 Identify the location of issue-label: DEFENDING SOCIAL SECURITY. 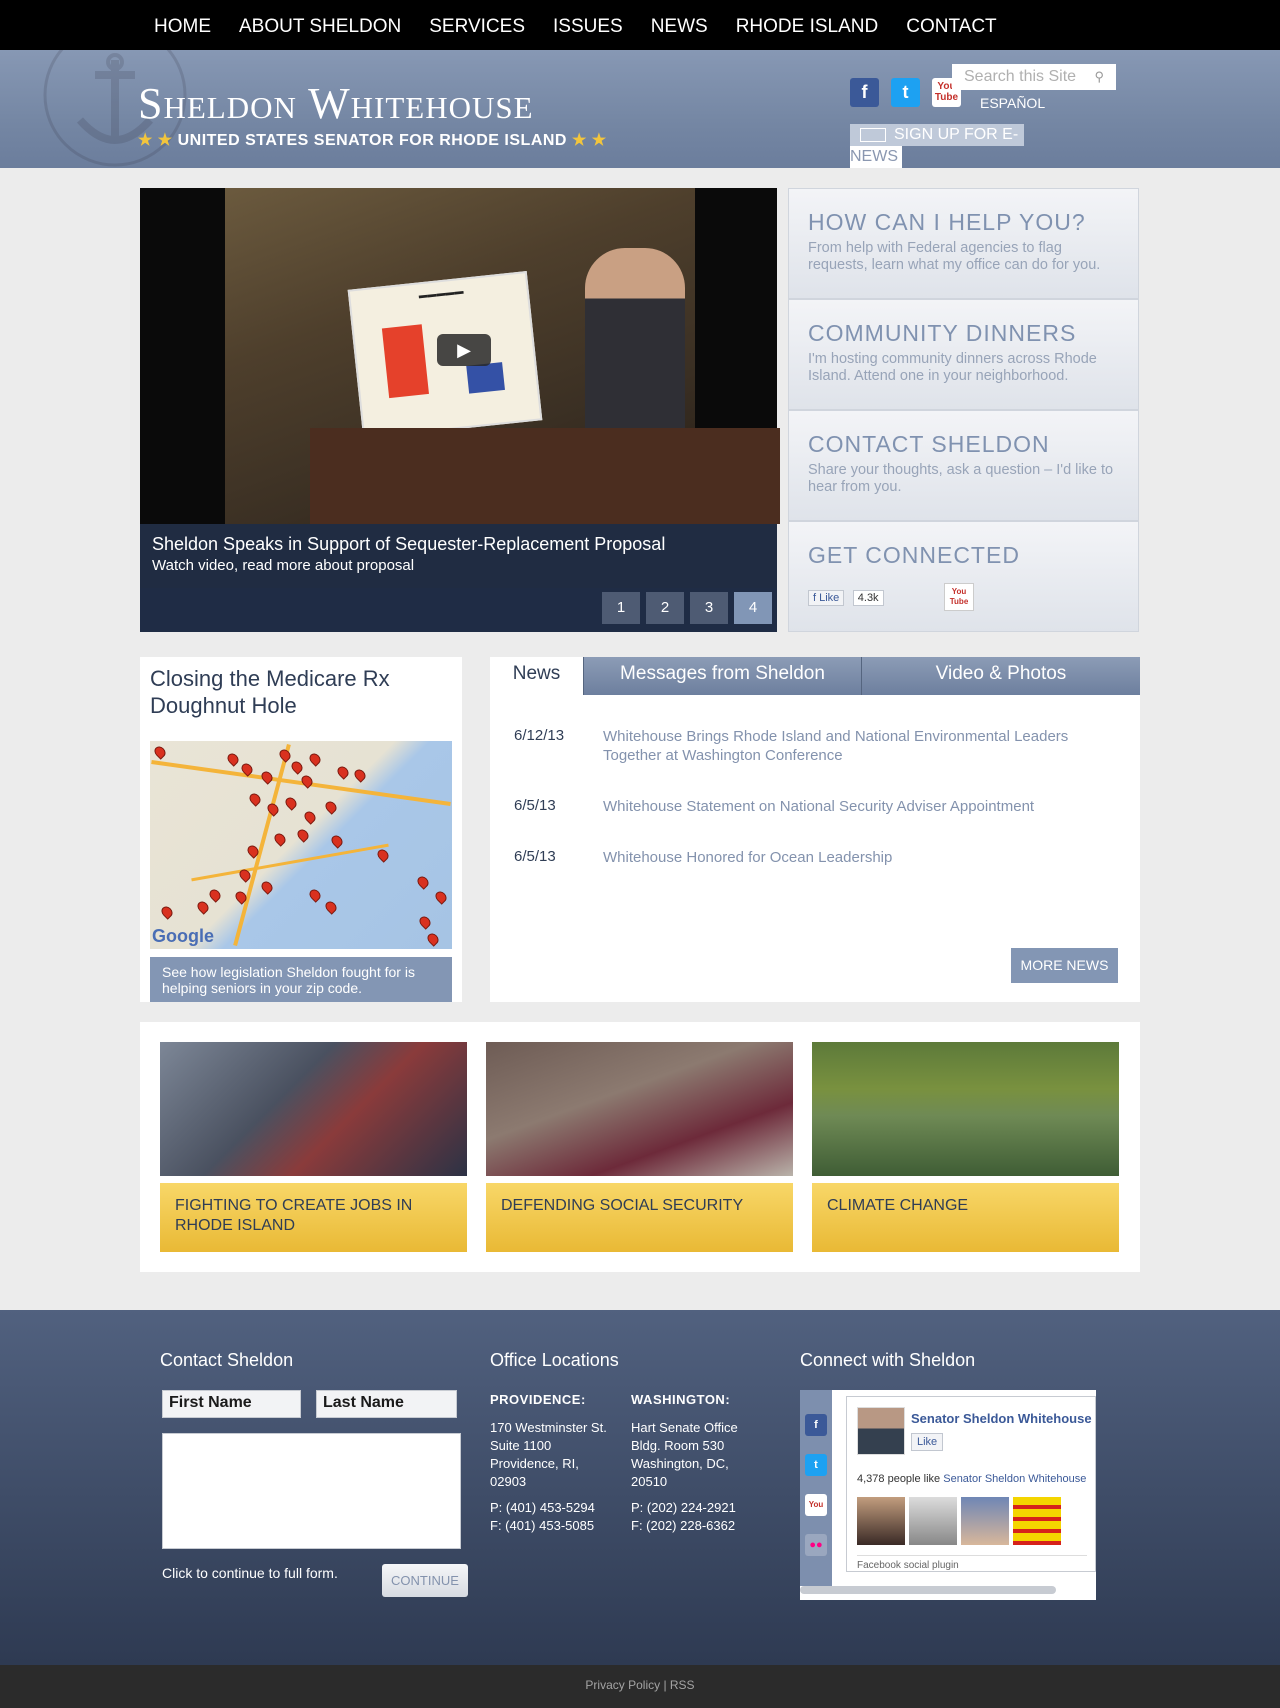
(639, 1217).